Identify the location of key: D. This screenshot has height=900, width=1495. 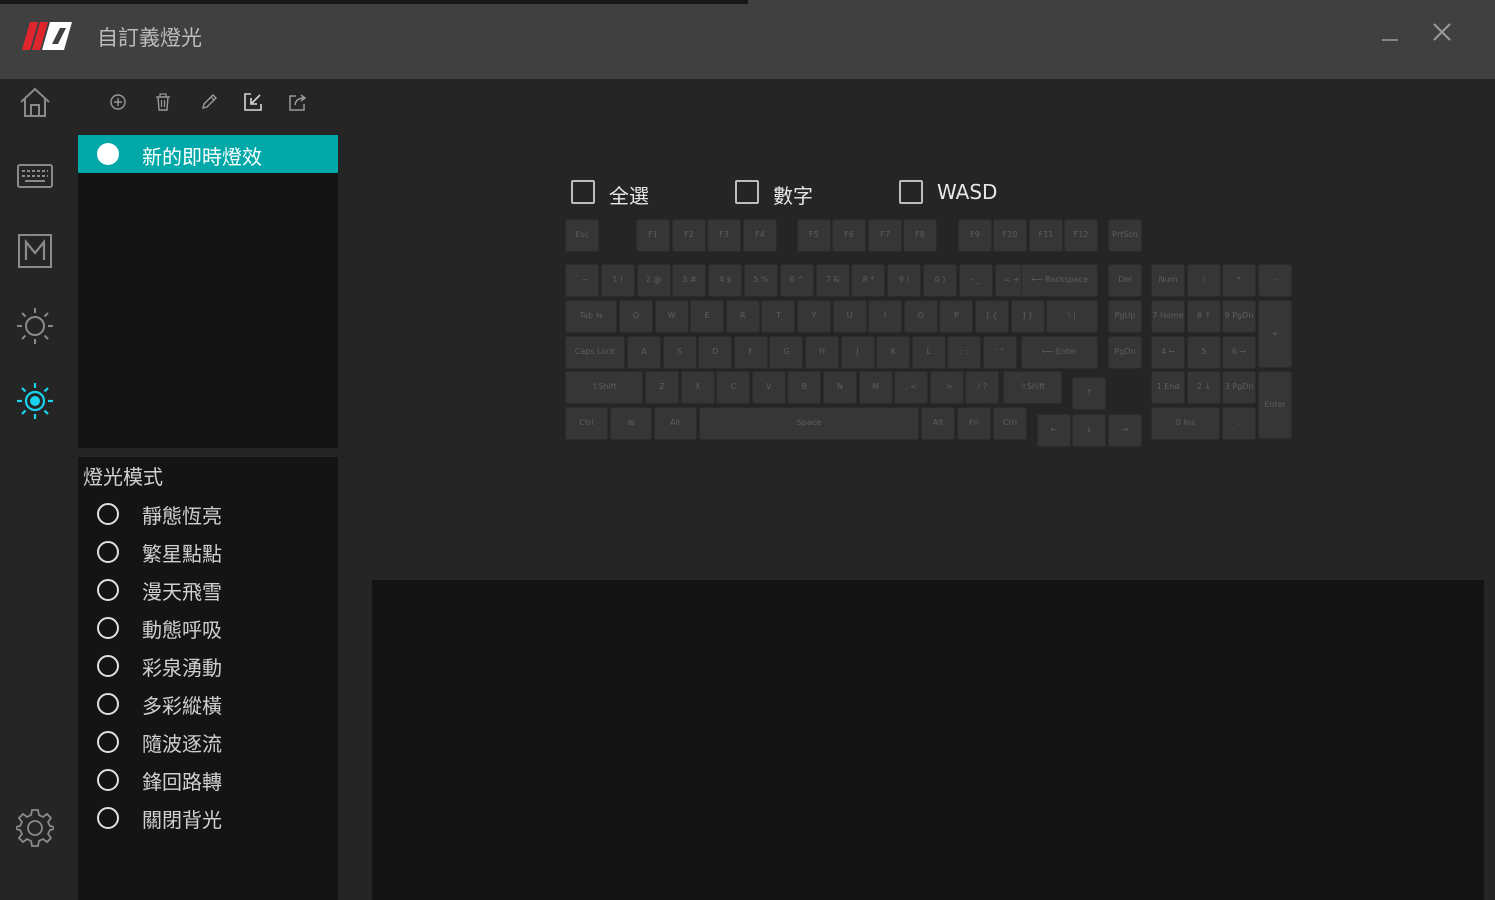
(715, 352).